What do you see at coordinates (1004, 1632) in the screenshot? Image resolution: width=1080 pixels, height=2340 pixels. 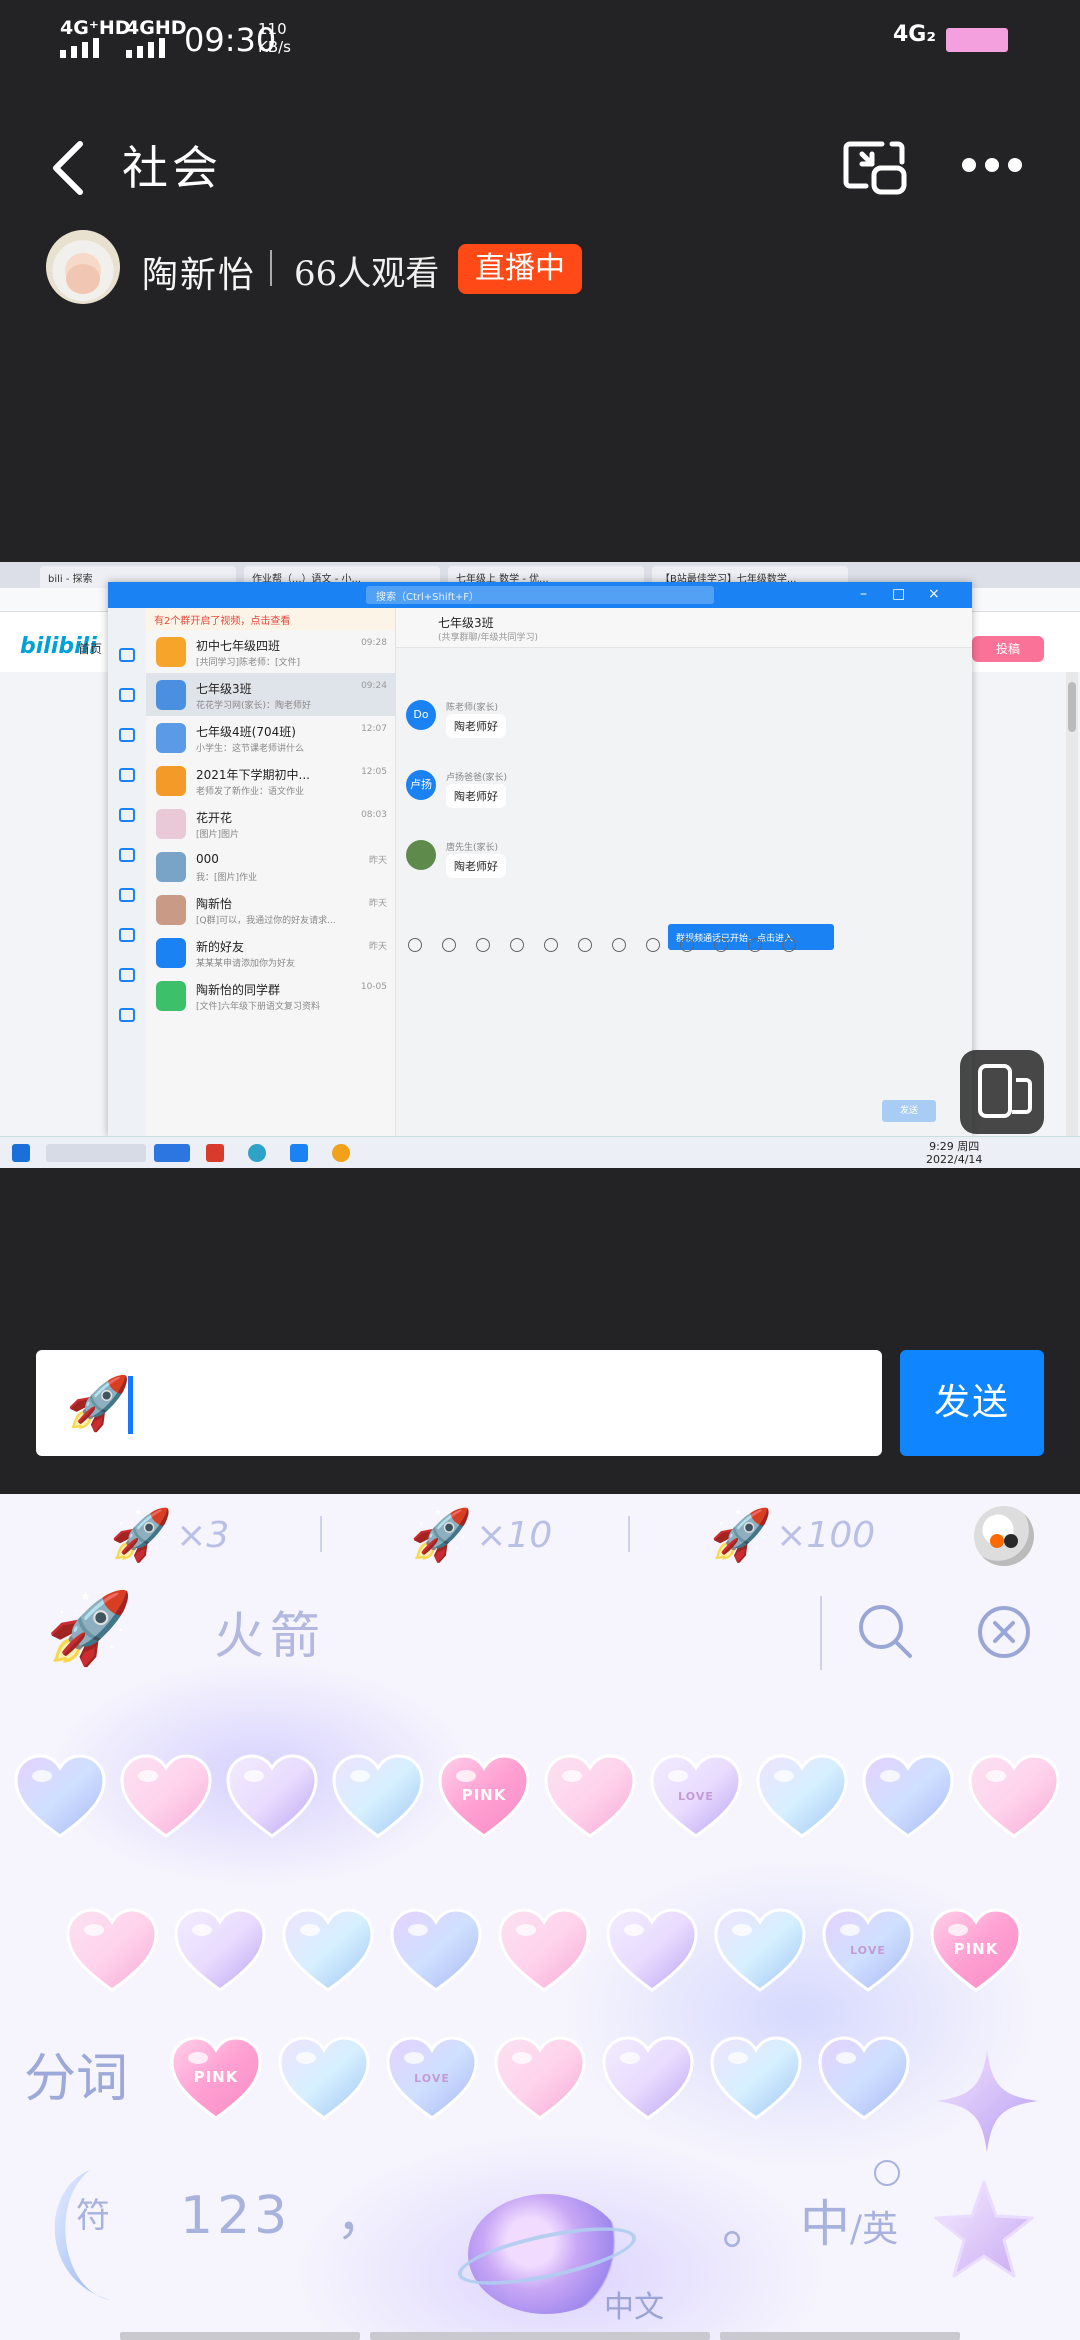 I see `clear-circle-icon` at bounding box center [1004, 1632].